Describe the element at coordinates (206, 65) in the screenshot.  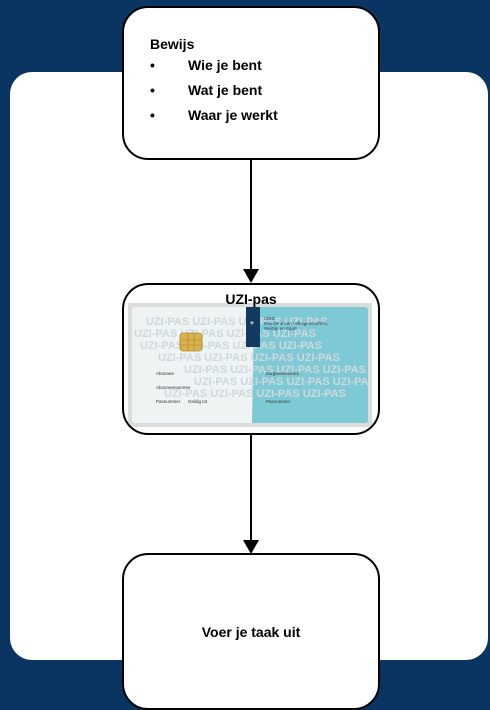
I see `proof-item: • Wie je bent` at that location.